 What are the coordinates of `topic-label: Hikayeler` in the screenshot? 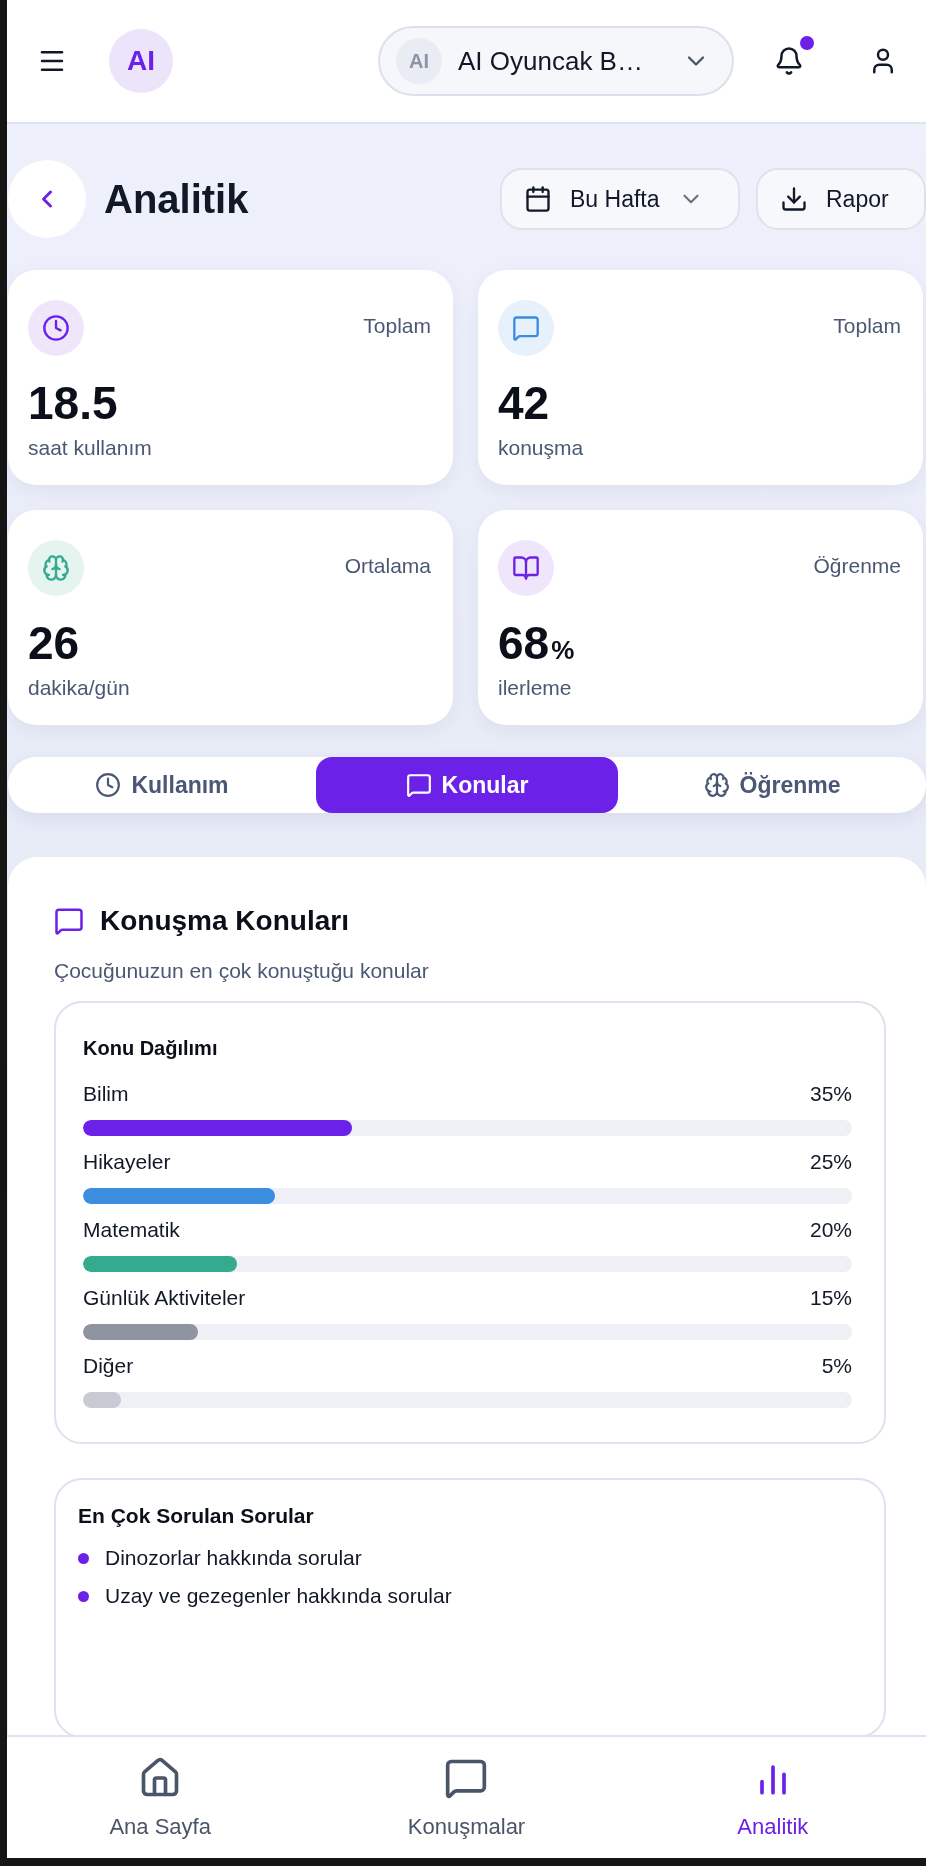 It's located at (127, 1162).